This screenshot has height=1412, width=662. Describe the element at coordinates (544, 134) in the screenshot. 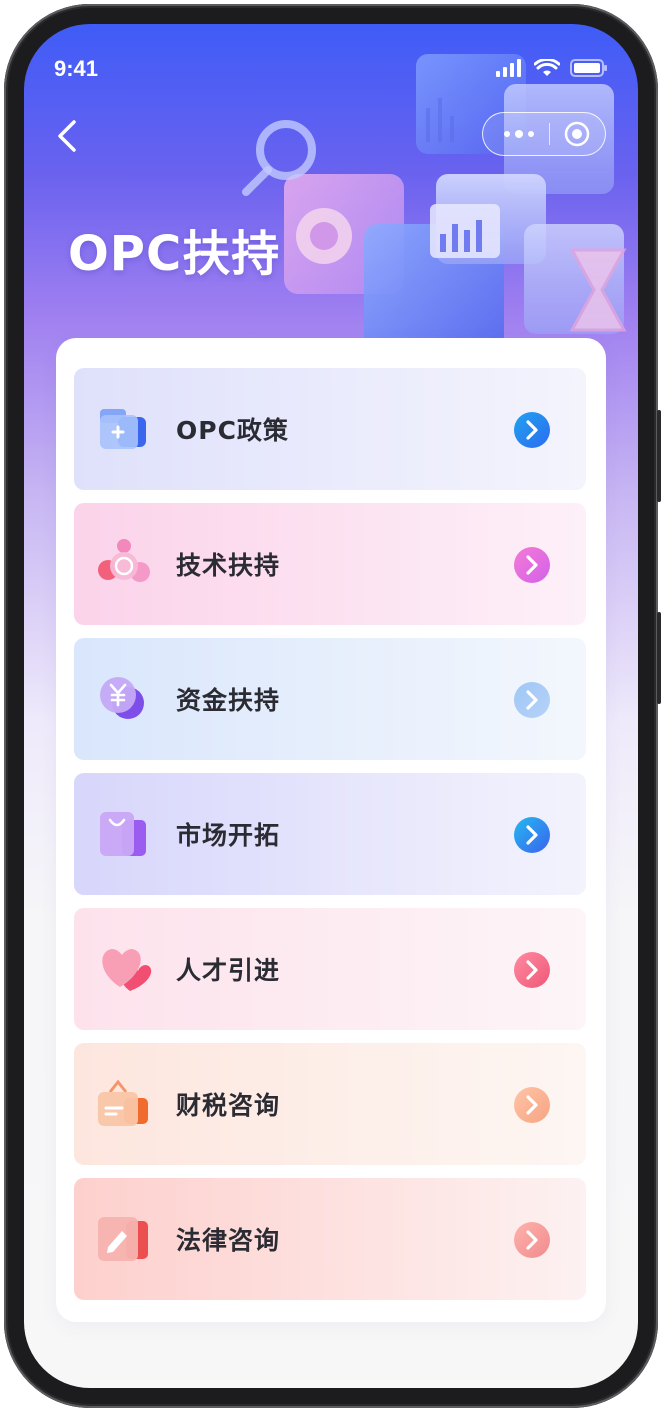

I see `mini-program-capsule` at that location.